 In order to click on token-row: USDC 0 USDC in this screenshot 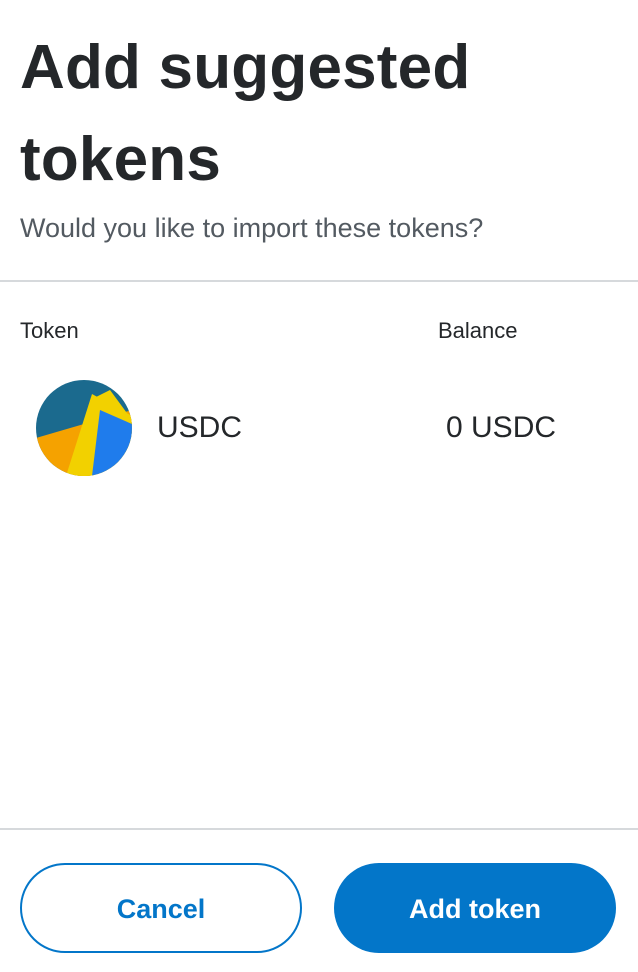, I will do `click(319, 428)`.